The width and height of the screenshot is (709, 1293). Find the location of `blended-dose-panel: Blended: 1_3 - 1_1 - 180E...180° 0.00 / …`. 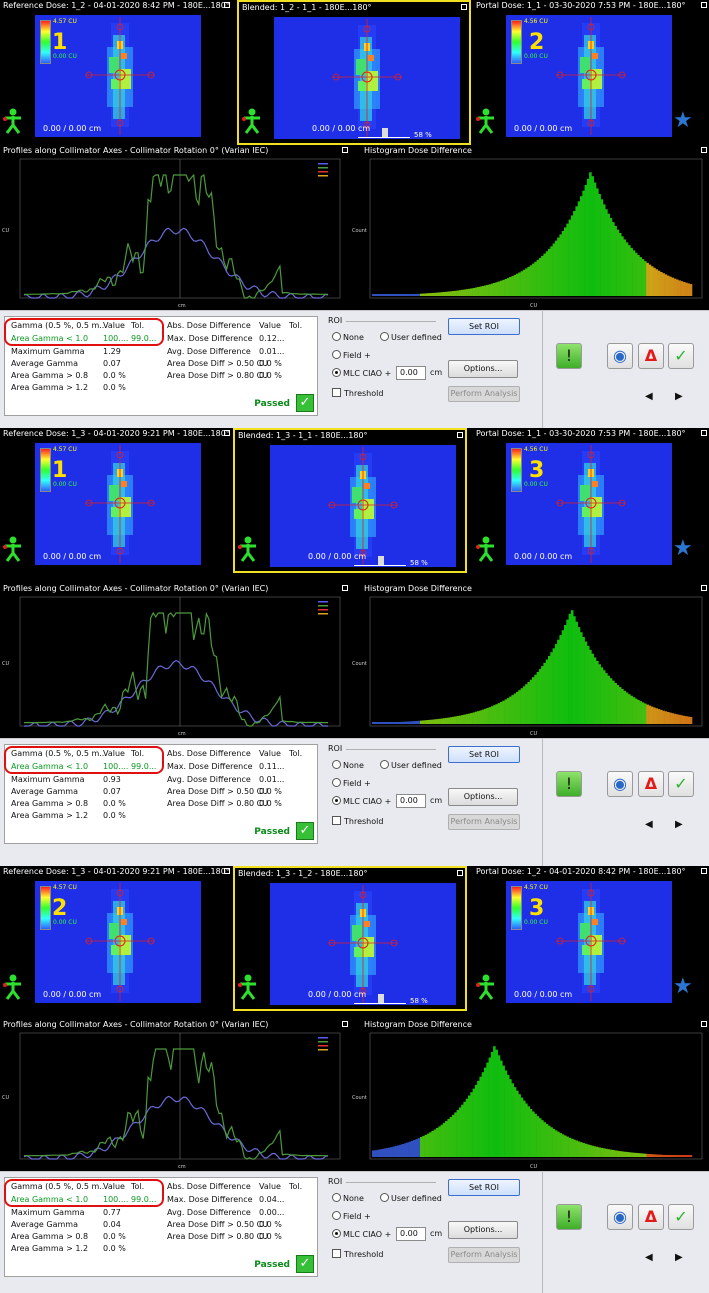

blended-dose-panel: Blended: 1_3 - 1_1 - 180E...180° 0.00 / … is located at coordinates (350, 500).